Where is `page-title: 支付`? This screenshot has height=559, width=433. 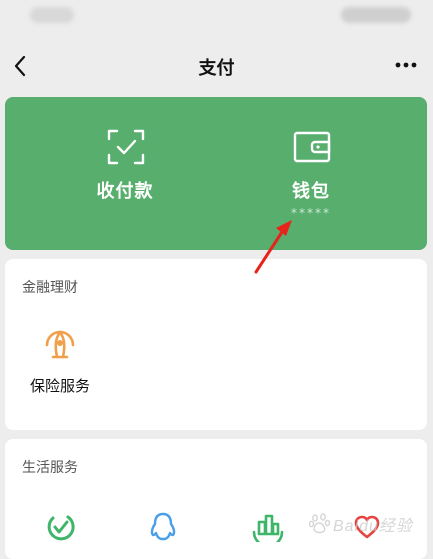
page-title: 支付 is located at coordinates (216, 68).